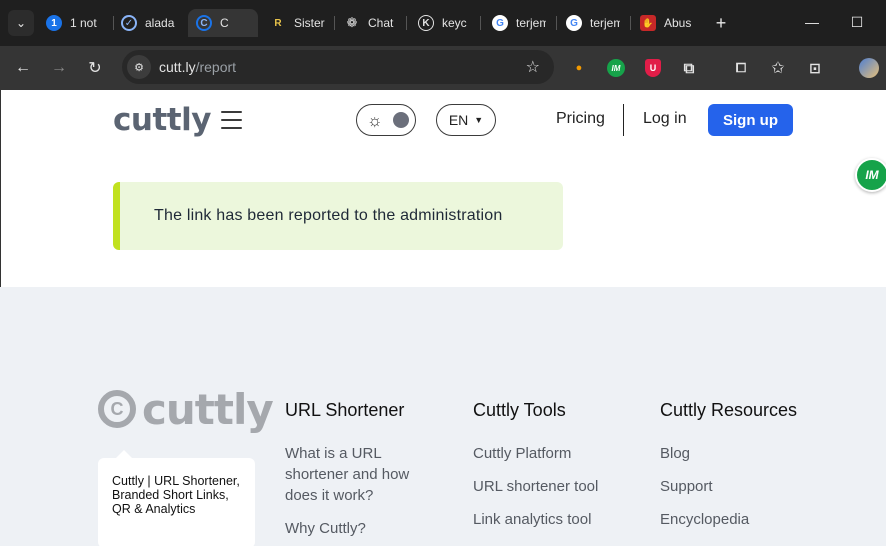 This screenshot has height=546, width=886. What do you see at coordinates (580, 119) in the screenshot?
I see `pricing-link: Pricing` at bounding box center [580, 119].